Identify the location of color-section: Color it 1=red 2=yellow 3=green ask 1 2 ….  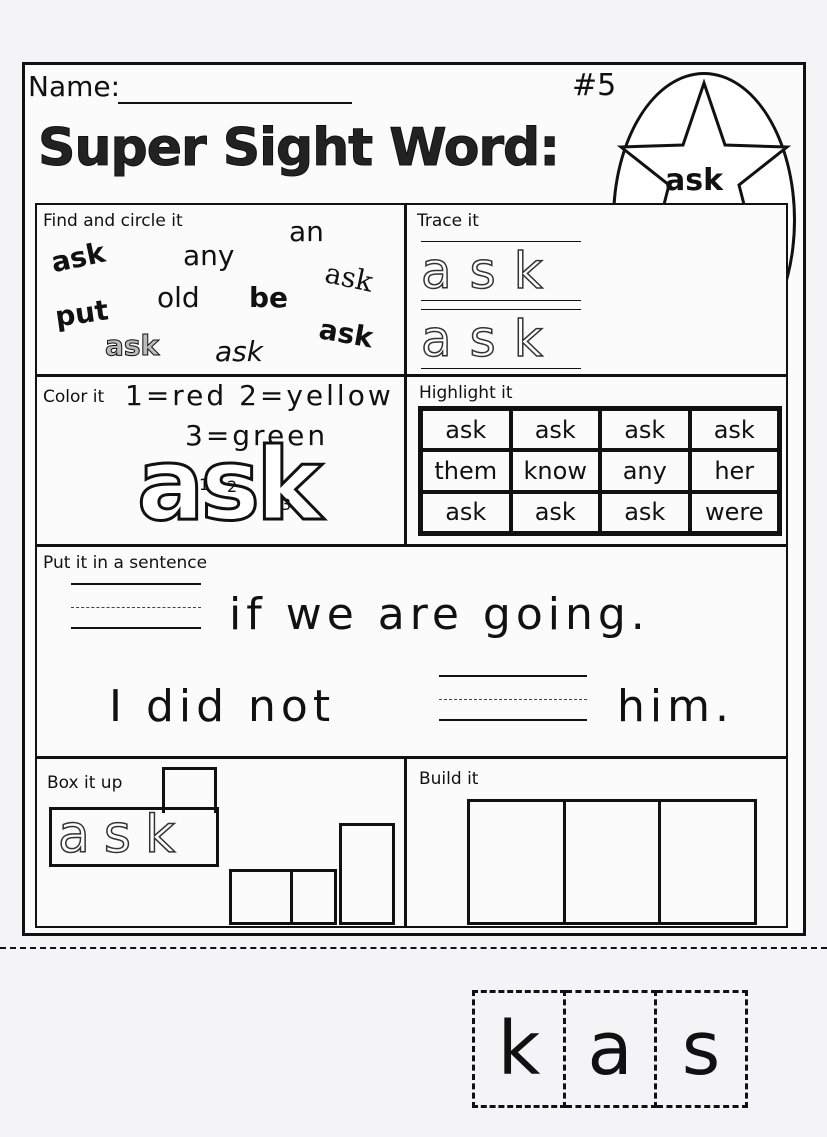
(220, 460).